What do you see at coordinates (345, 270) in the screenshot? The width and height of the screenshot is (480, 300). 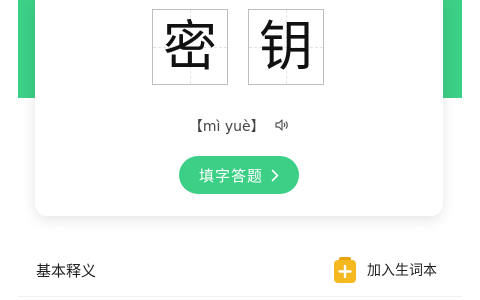 I see `notebook-add-icon` at bounding box center [345, 270].